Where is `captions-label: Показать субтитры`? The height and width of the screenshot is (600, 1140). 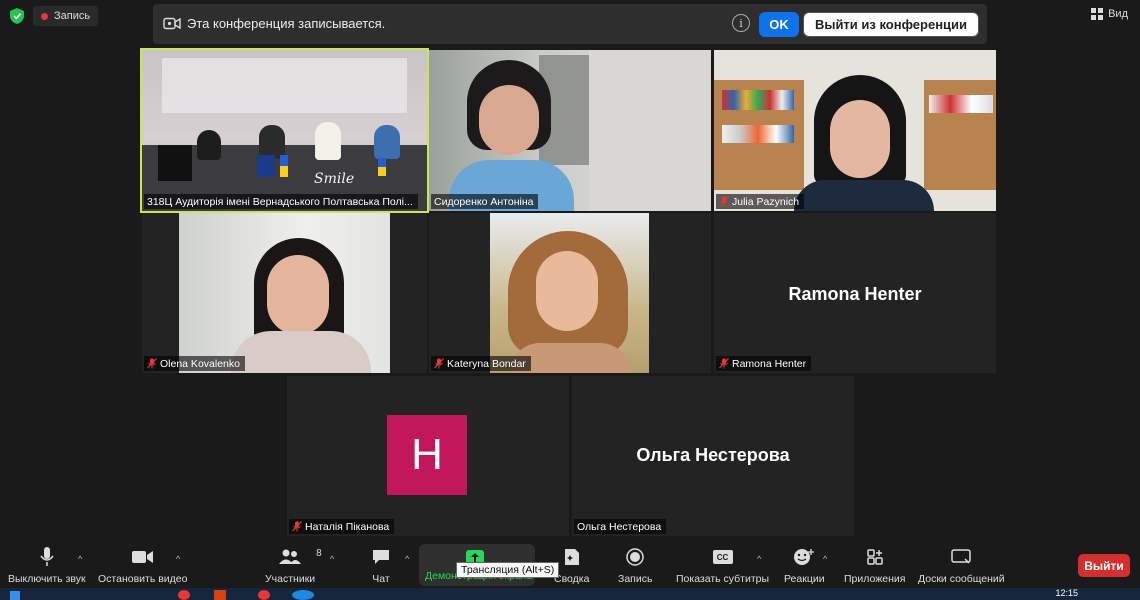
captions-label: Показать субтитры is located at coordinates (723, 579).